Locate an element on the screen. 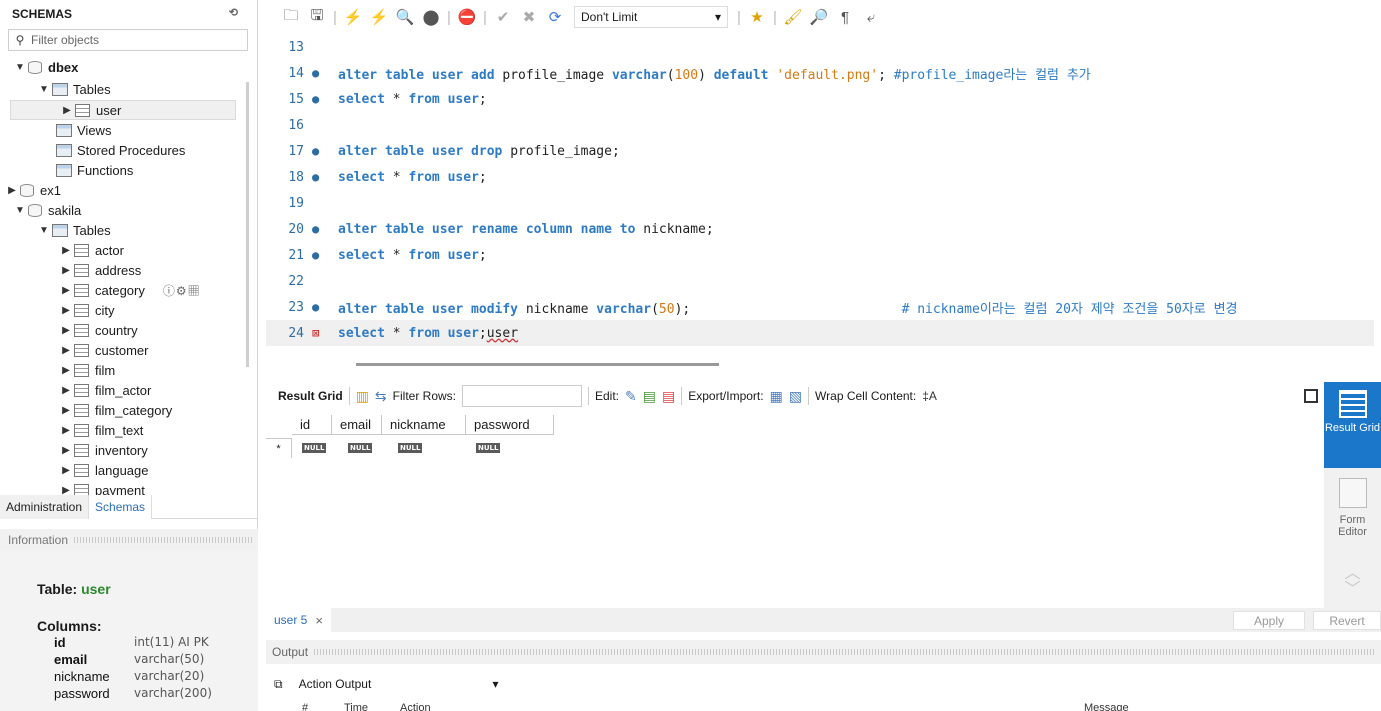 Image resolution: width=1381 pixels, height=711 pixels. revert-button: Revert is located at coordinates (1347, 620).